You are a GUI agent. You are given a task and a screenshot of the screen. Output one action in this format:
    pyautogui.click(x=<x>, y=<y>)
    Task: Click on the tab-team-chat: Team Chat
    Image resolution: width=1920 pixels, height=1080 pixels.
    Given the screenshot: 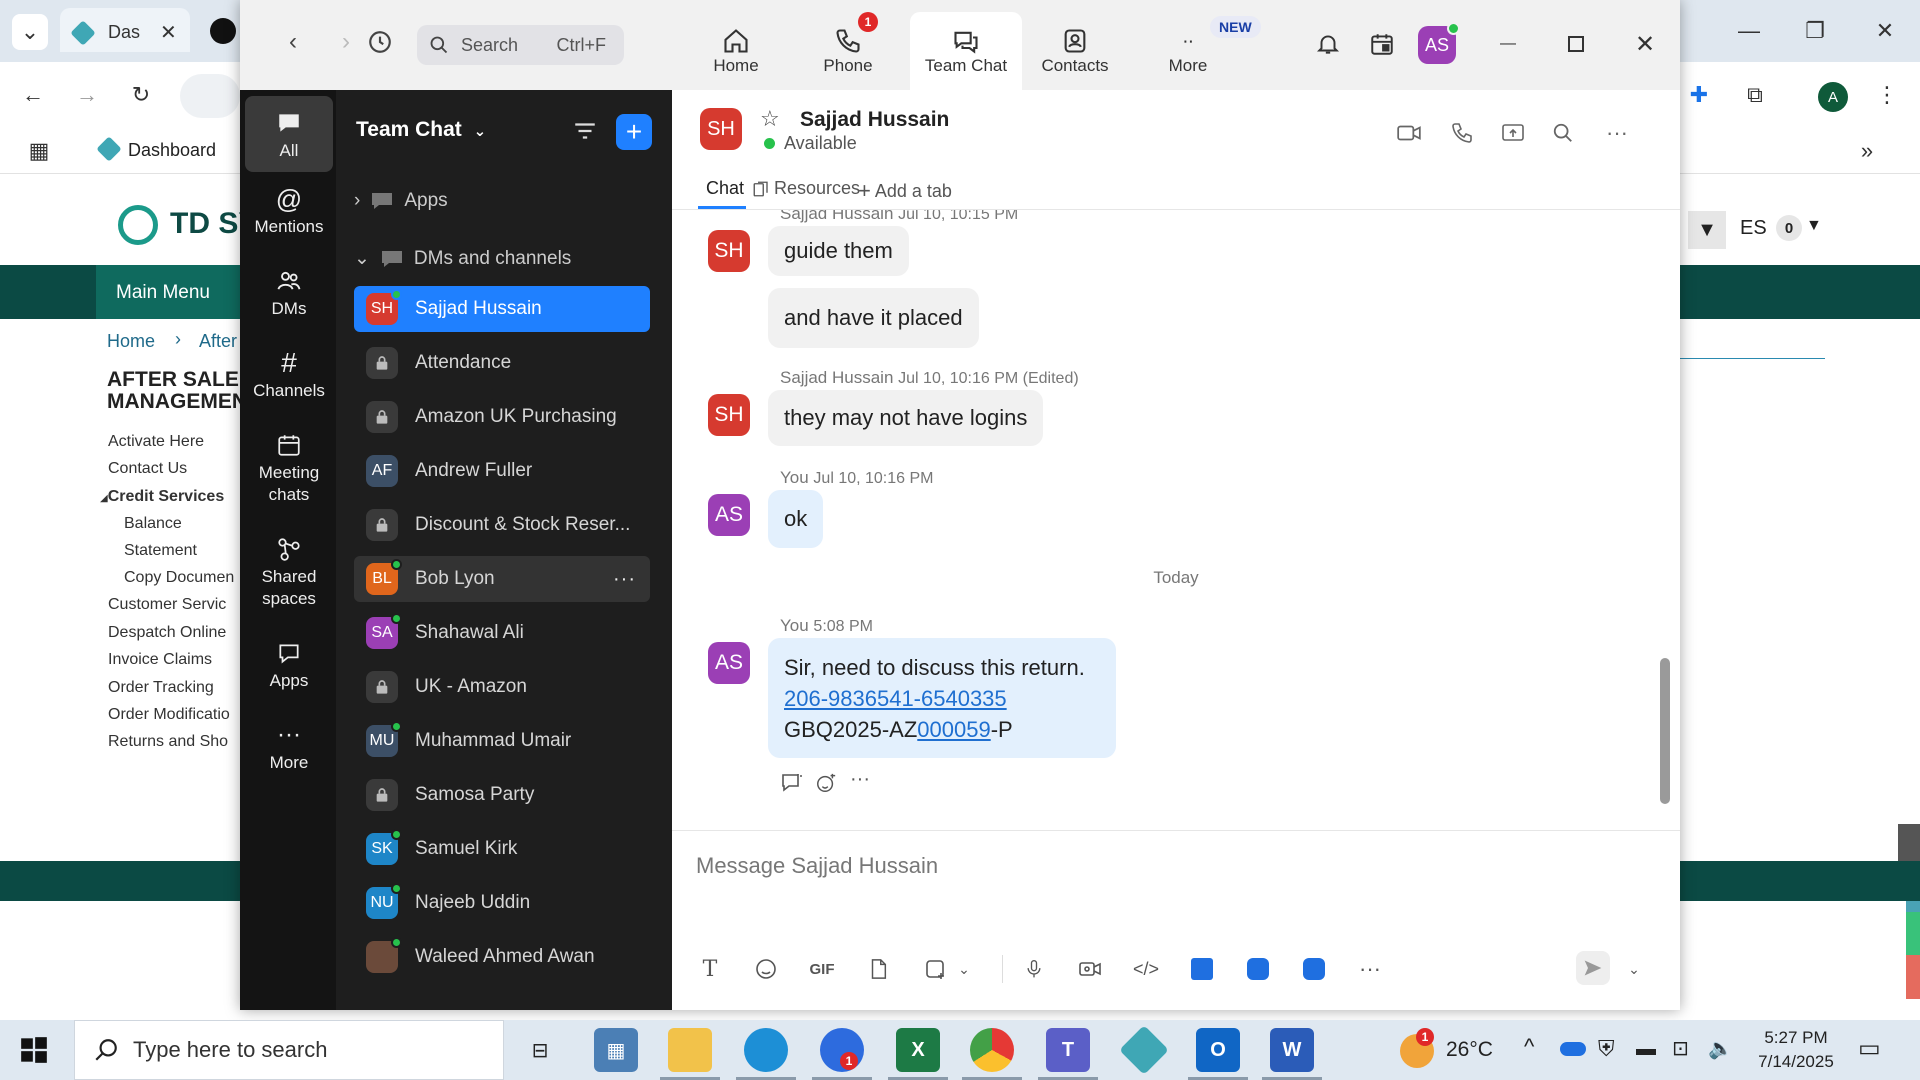 What is the action you would take?
    pyautogui.click(x=966, y=51)
    